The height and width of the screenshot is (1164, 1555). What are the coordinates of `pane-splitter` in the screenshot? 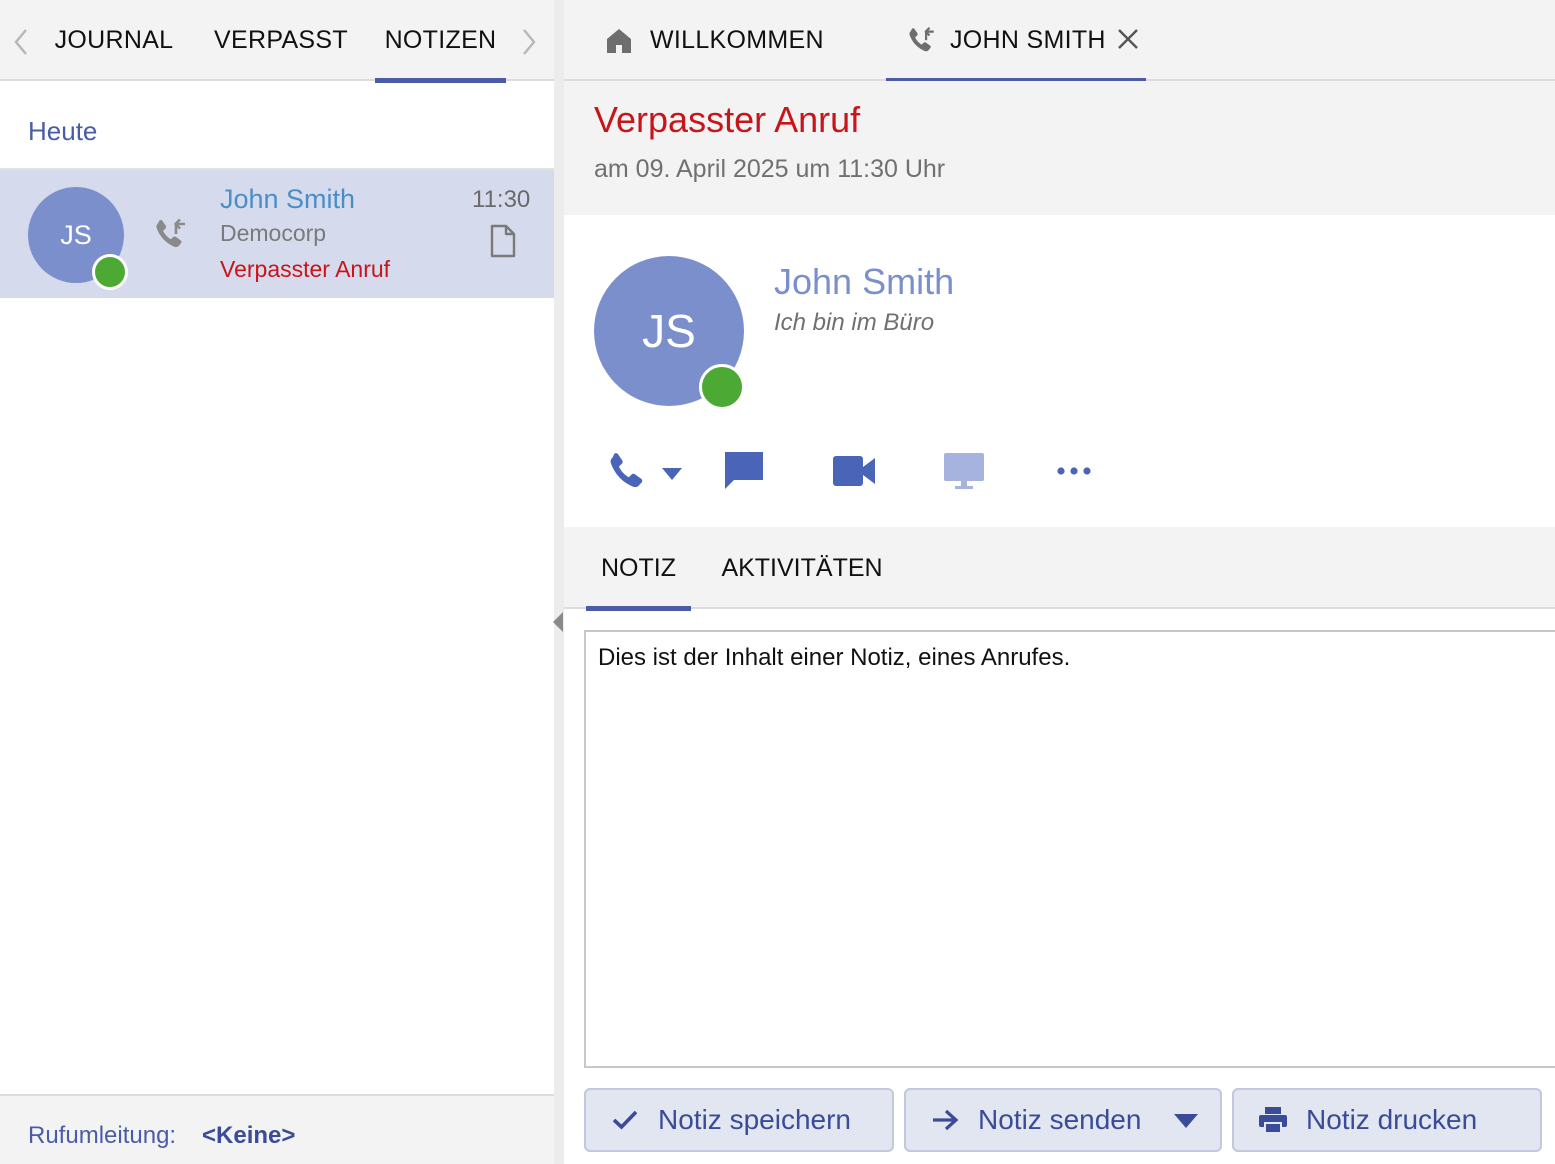 It's located at (559, 582).